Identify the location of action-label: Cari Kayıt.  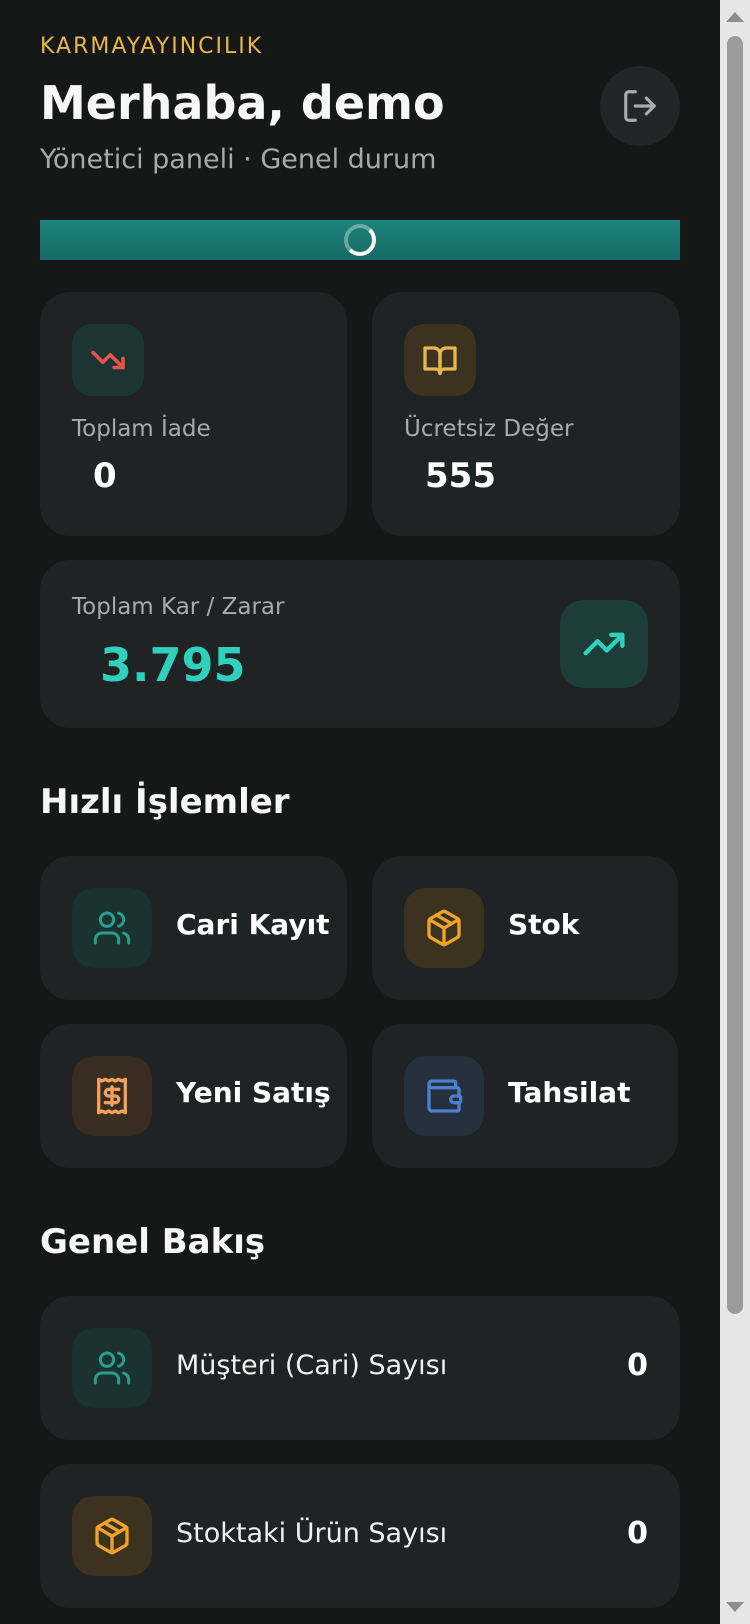
(253, 924).